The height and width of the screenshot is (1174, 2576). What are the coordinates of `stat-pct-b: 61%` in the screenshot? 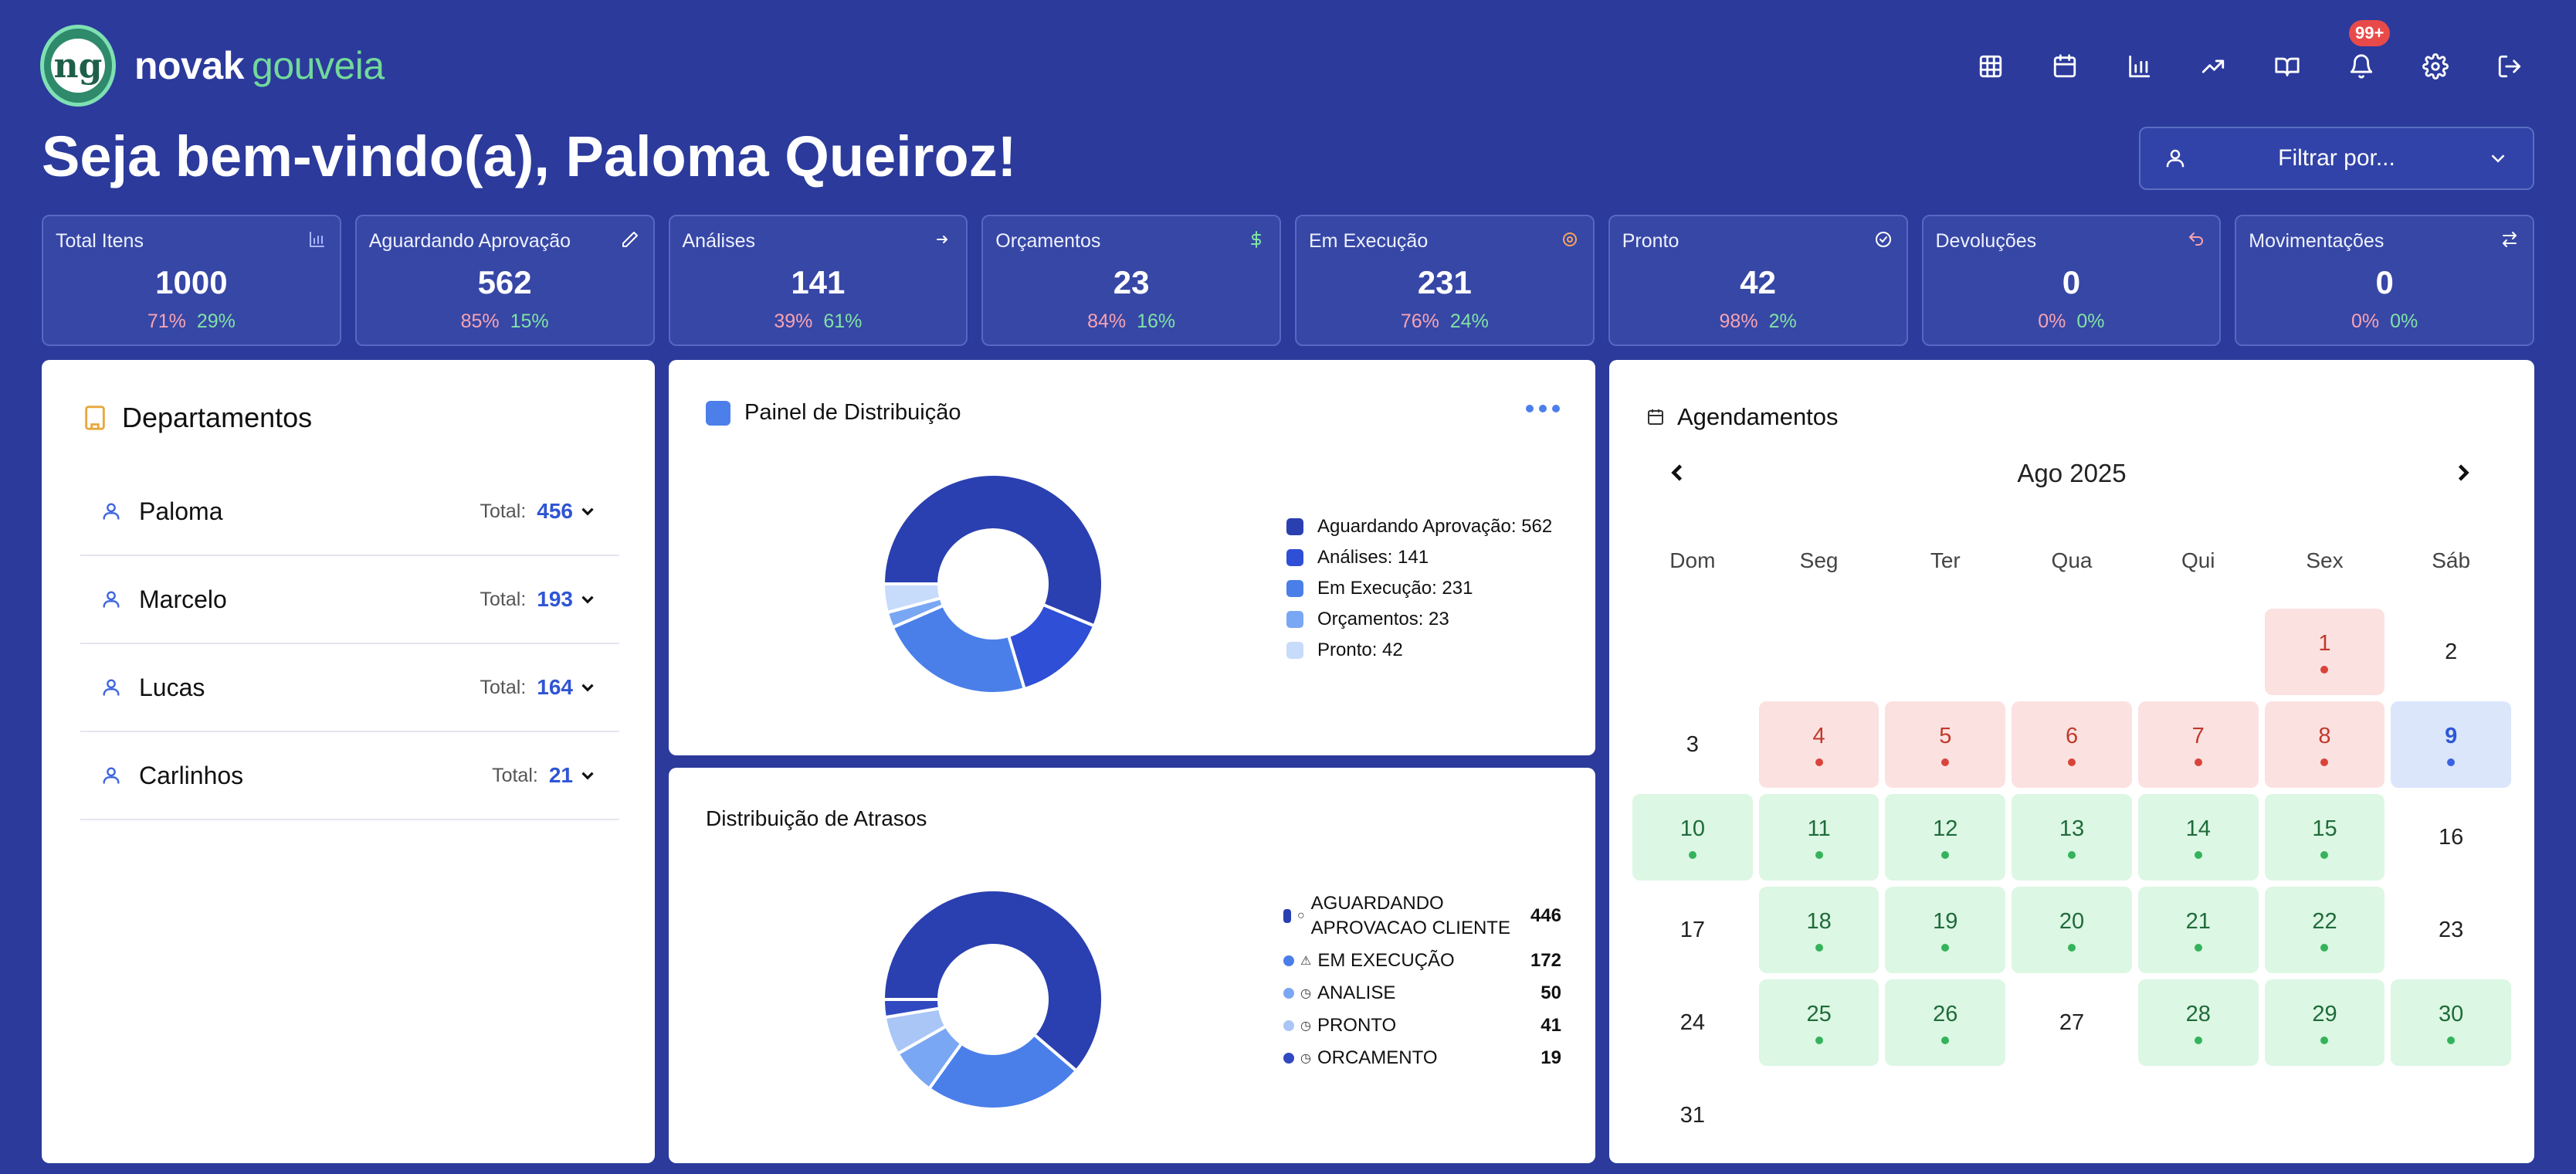 It's located at (843, 321).